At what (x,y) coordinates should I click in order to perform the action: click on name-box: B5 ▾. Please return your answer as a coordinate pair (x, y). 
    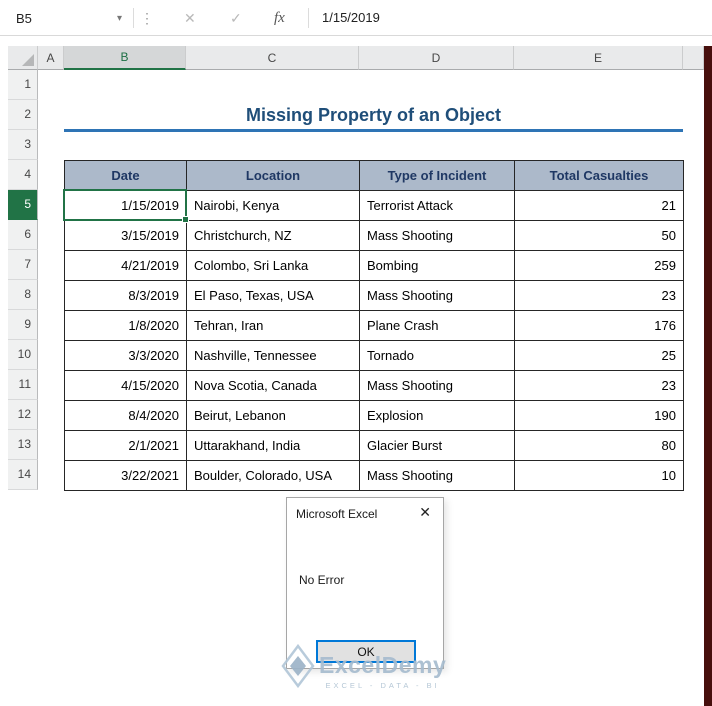
    Looking at the image, I should click on (68, 18).